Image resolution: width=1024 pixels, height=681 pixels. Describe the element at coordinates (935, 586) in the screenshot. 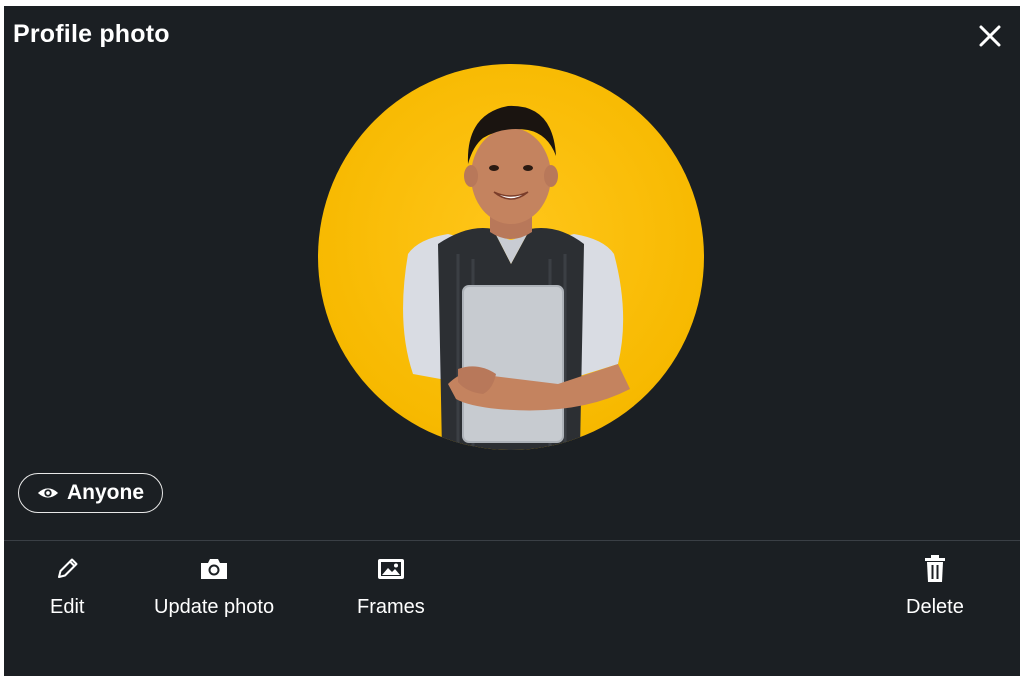

I see `delete-button: Delete` at that location.